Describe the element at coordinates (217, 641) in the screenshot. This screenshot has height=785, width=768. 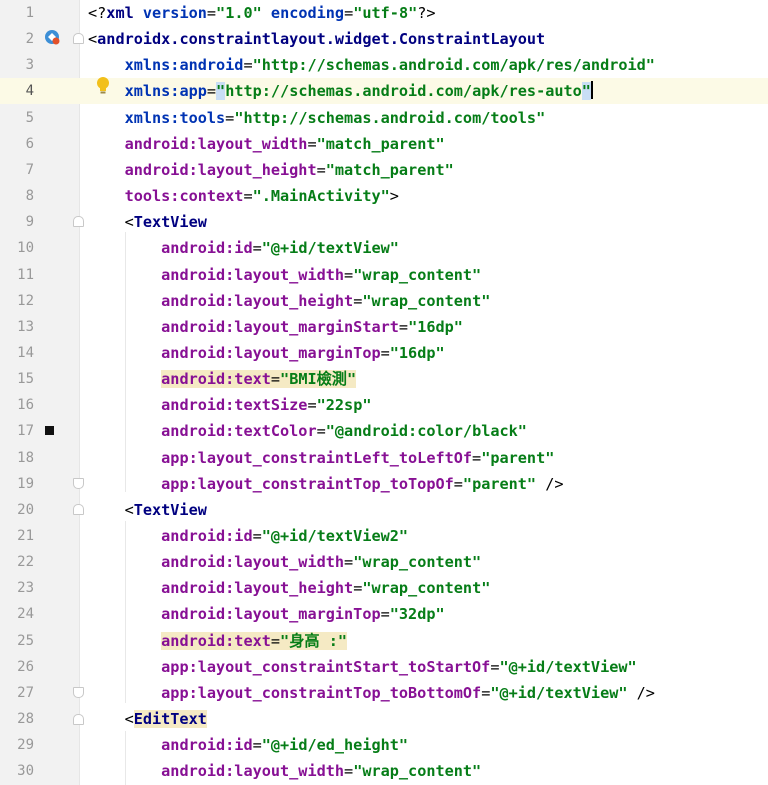
I see `code-text: android:text="身高 :"` at that location.